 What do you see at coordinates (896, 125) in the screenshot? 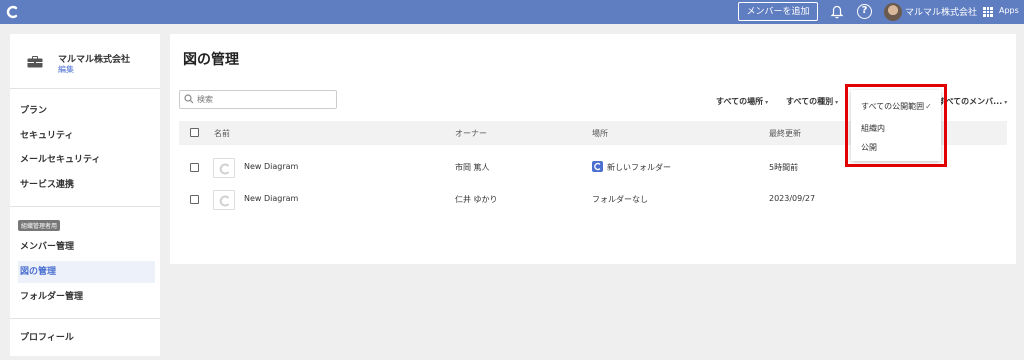
I see `annotation-highlight-box` at bounding box center [896, 125].